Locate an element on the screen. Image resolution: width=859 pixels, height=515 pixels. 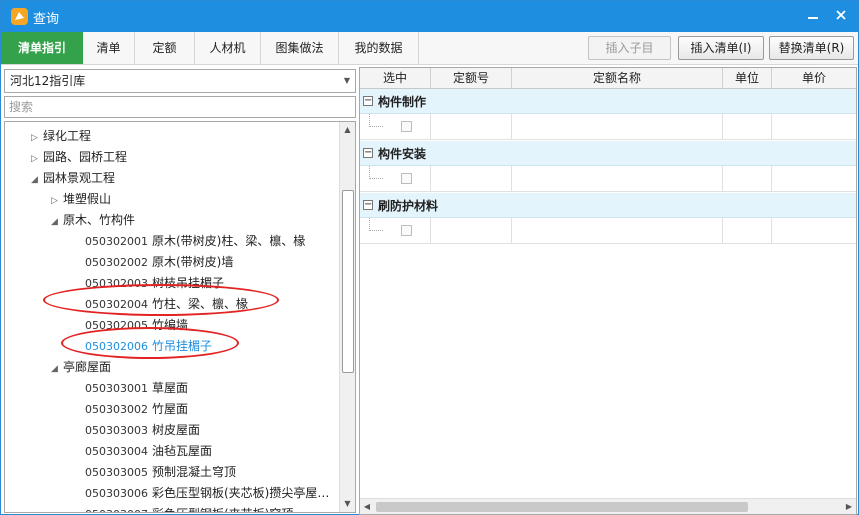
grid-horizontal-scrollbar: ◀ ▶ is located at coordinates (608, 506).